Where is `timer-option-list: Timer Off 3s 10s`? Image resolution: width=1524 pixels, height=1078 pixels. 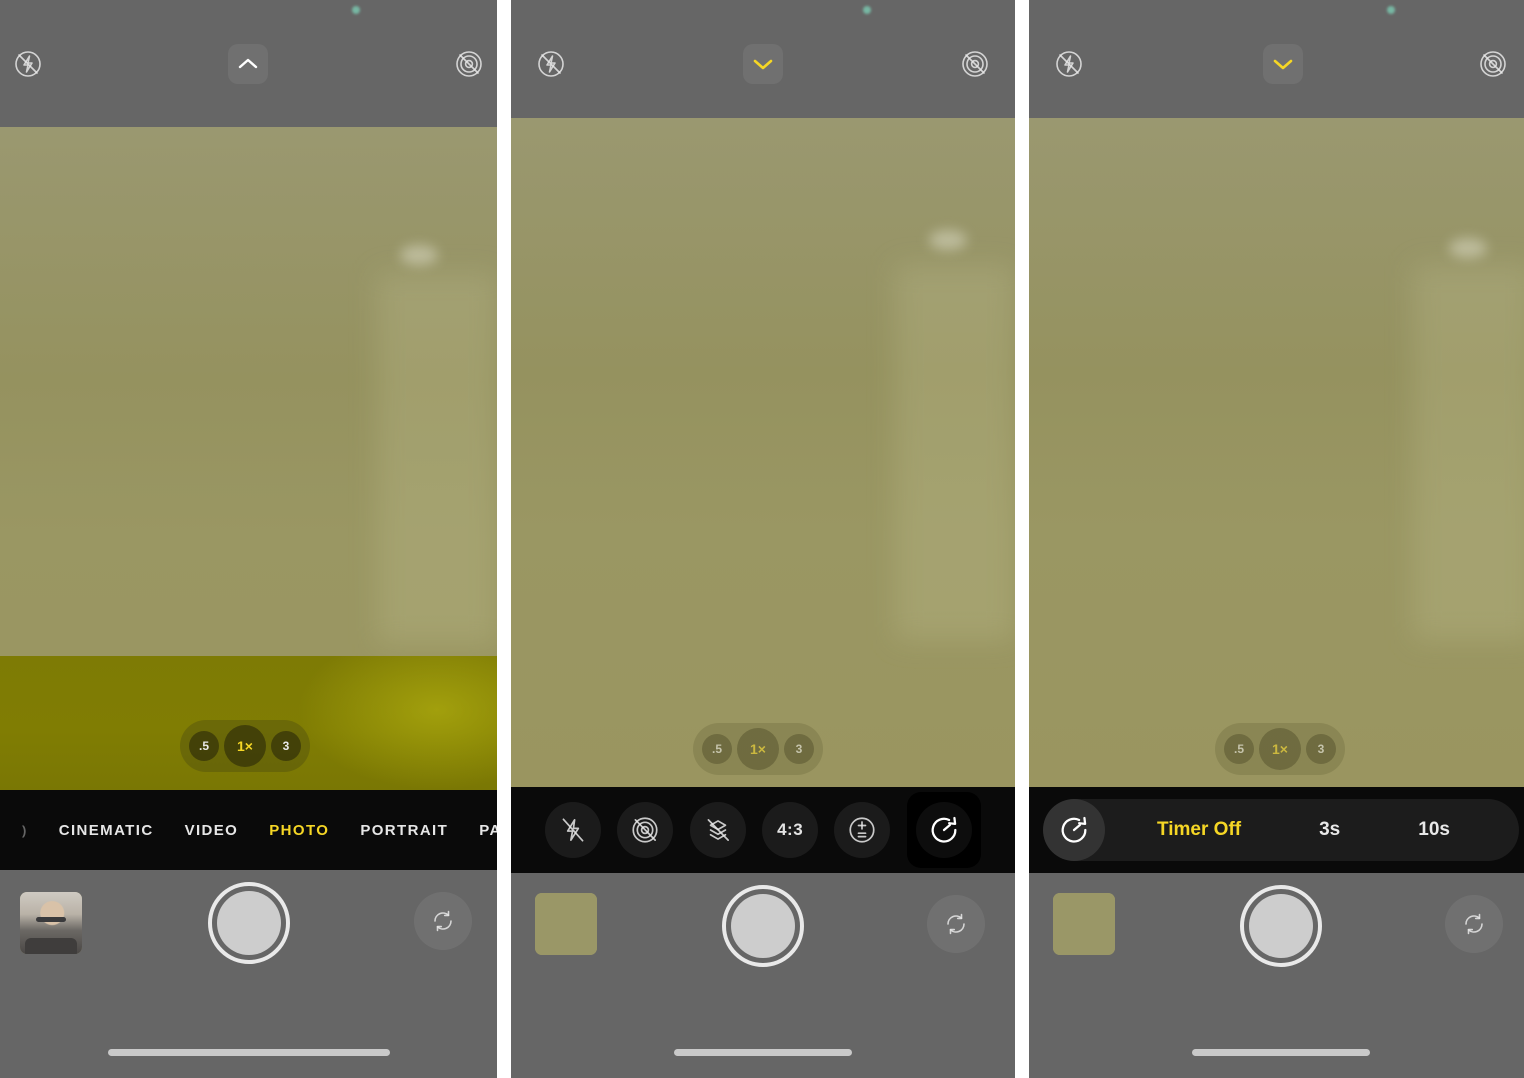 timer-option-list: Timer Off 3s 10s is located at coordinates (1277, 830).